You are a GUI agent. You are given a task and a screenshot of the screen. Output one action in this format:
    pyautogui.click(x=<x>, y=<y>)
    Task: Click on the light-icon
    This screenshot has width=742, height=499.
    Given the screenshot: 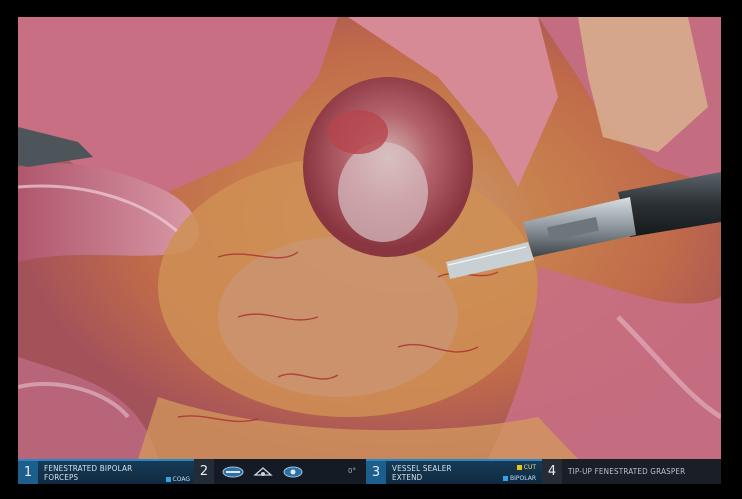 What is the action you would take?
    pyautogui.click(x=263, y=471)
    